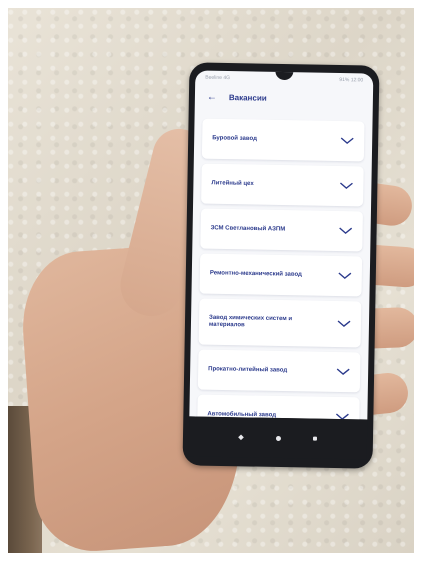  I want to click on app-bar: ← Вакансии, so click(284, 98).